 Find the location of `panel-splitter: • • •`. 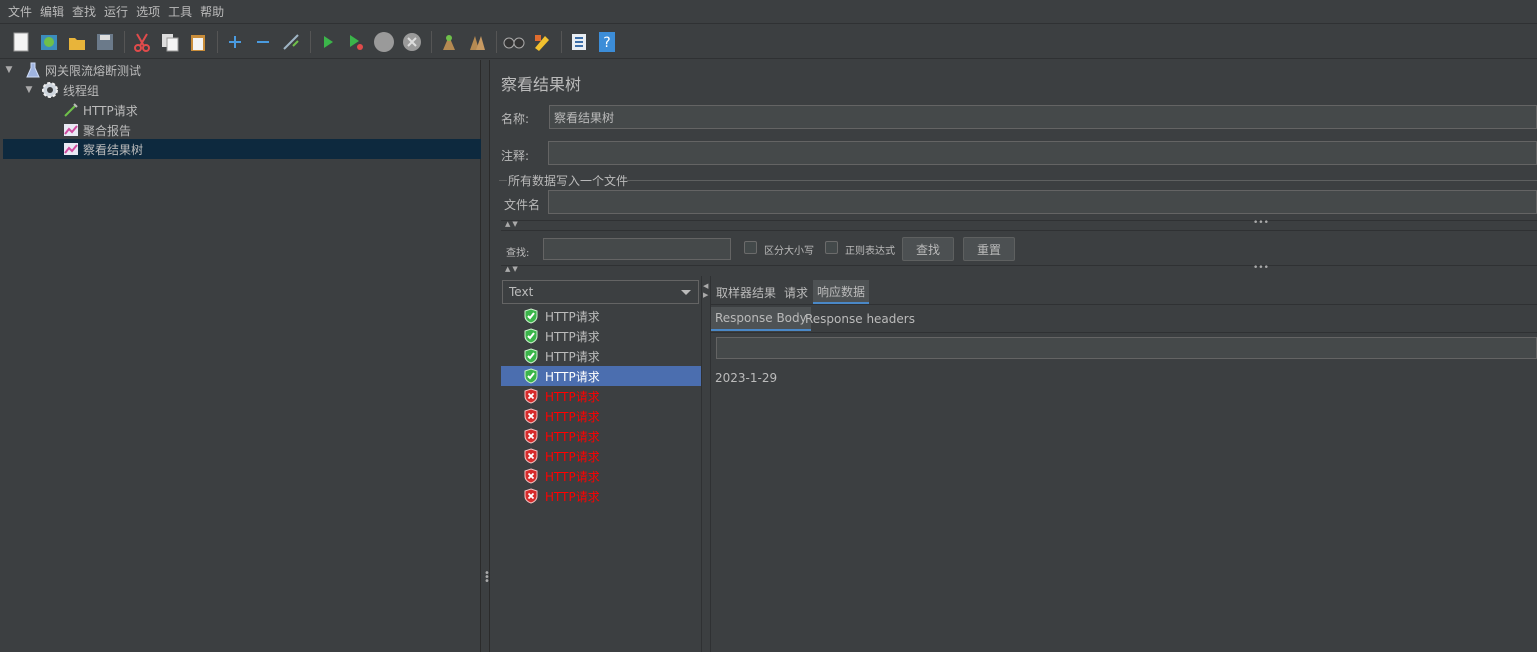

panel-splitter: • • • is located at coordinates (486, 356).